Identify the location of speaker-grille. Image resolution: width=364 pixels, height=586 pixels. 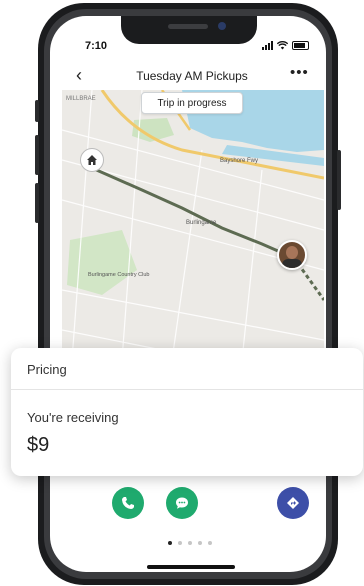
(188, 26).